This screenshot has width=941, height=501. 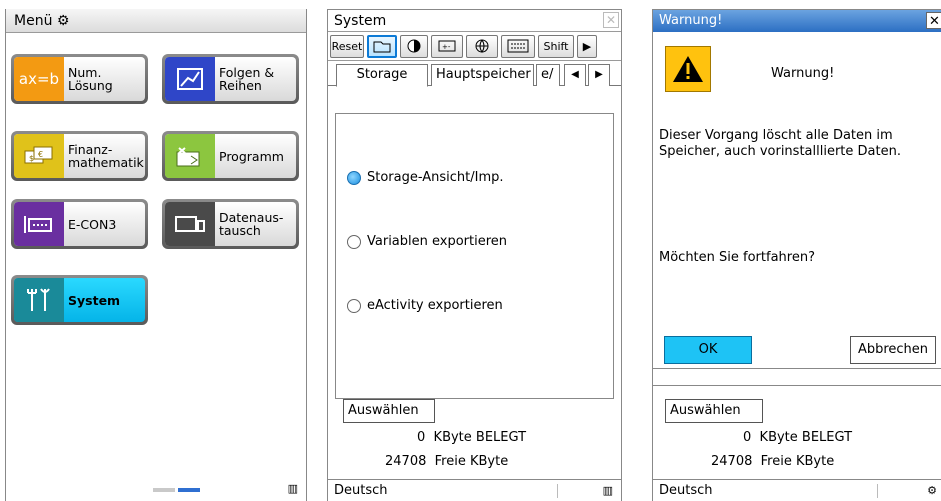 I want to click on tab-storage: Storage, so click(x=382, y=75).